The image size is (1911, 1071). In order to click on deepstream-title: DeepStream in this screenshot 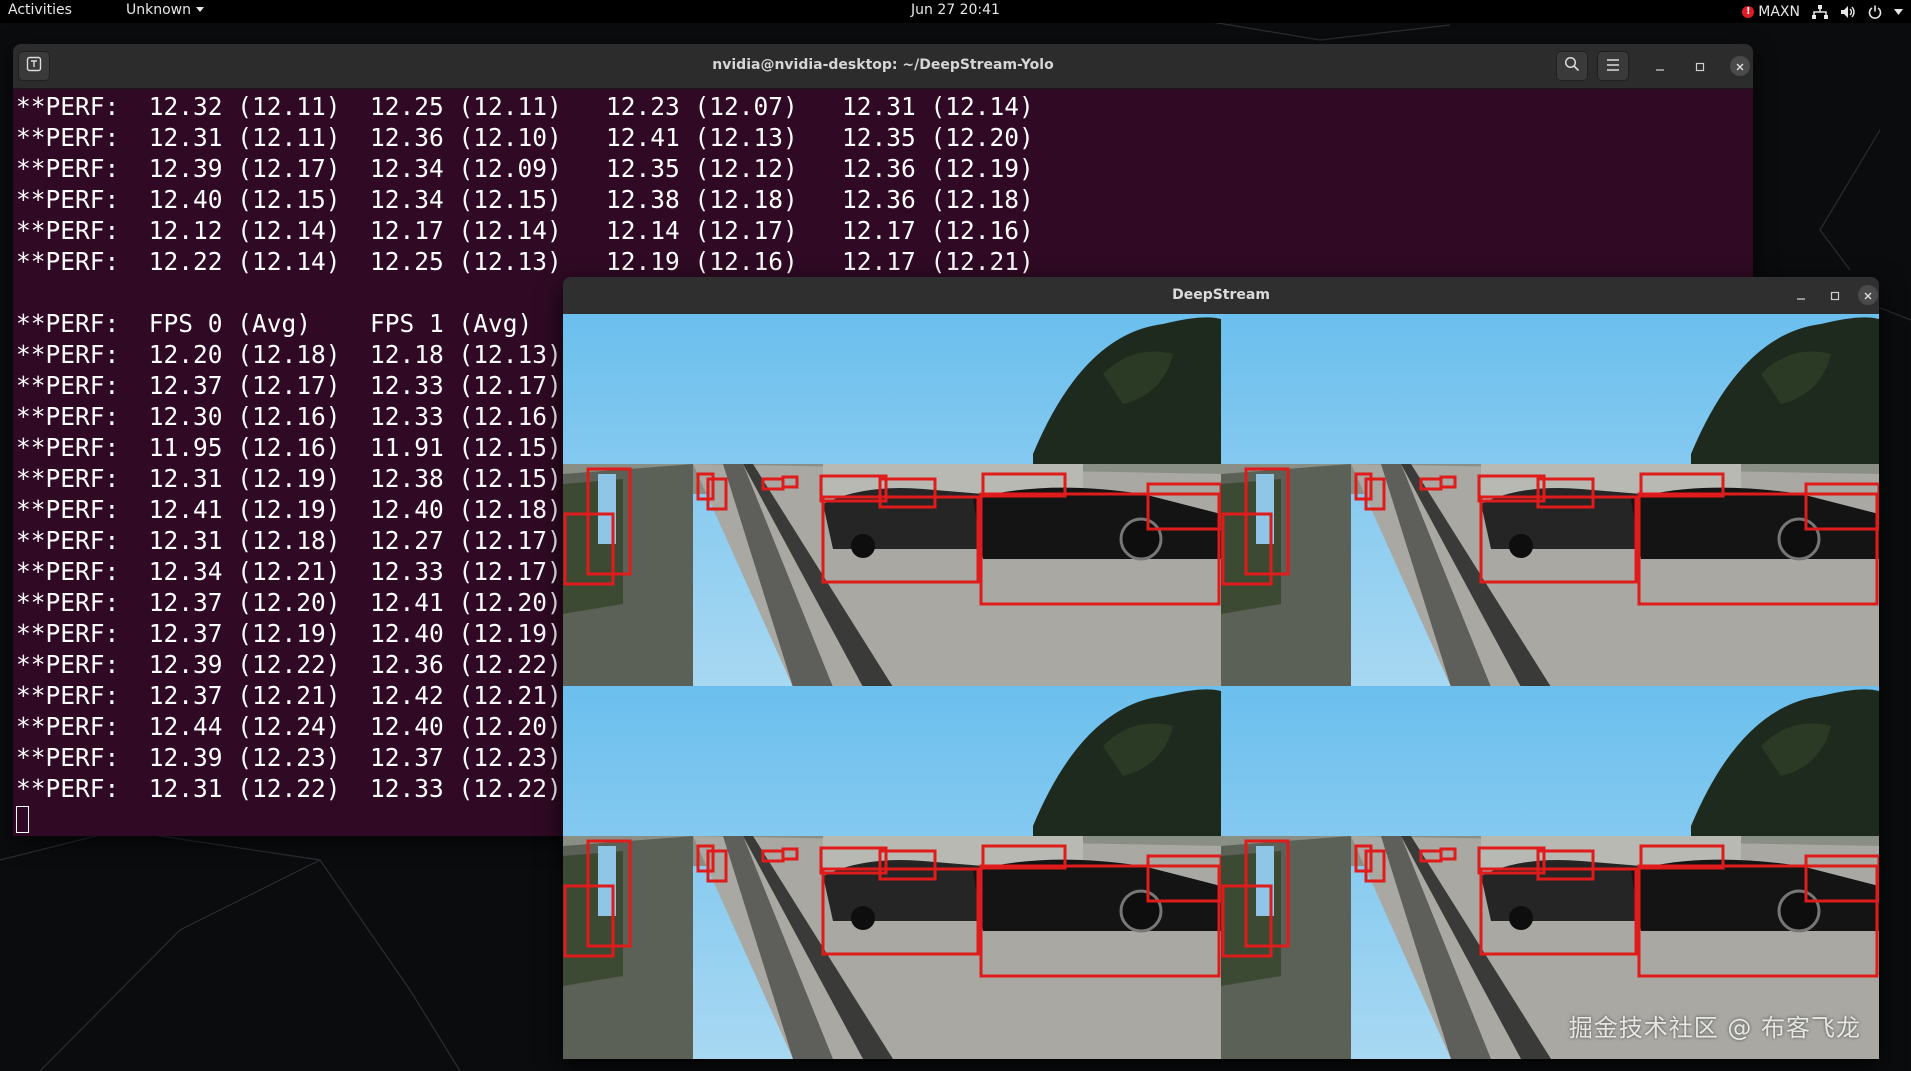, I will do `click(1221, 295)`.